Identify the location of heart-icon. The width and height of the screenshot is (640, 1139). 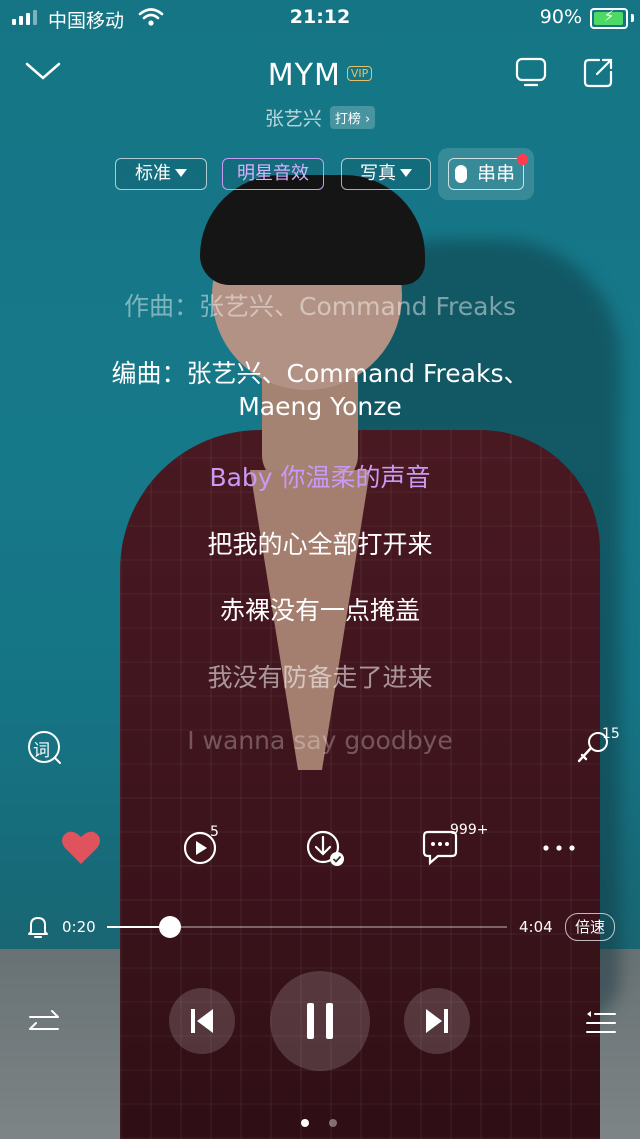
(81, 848).